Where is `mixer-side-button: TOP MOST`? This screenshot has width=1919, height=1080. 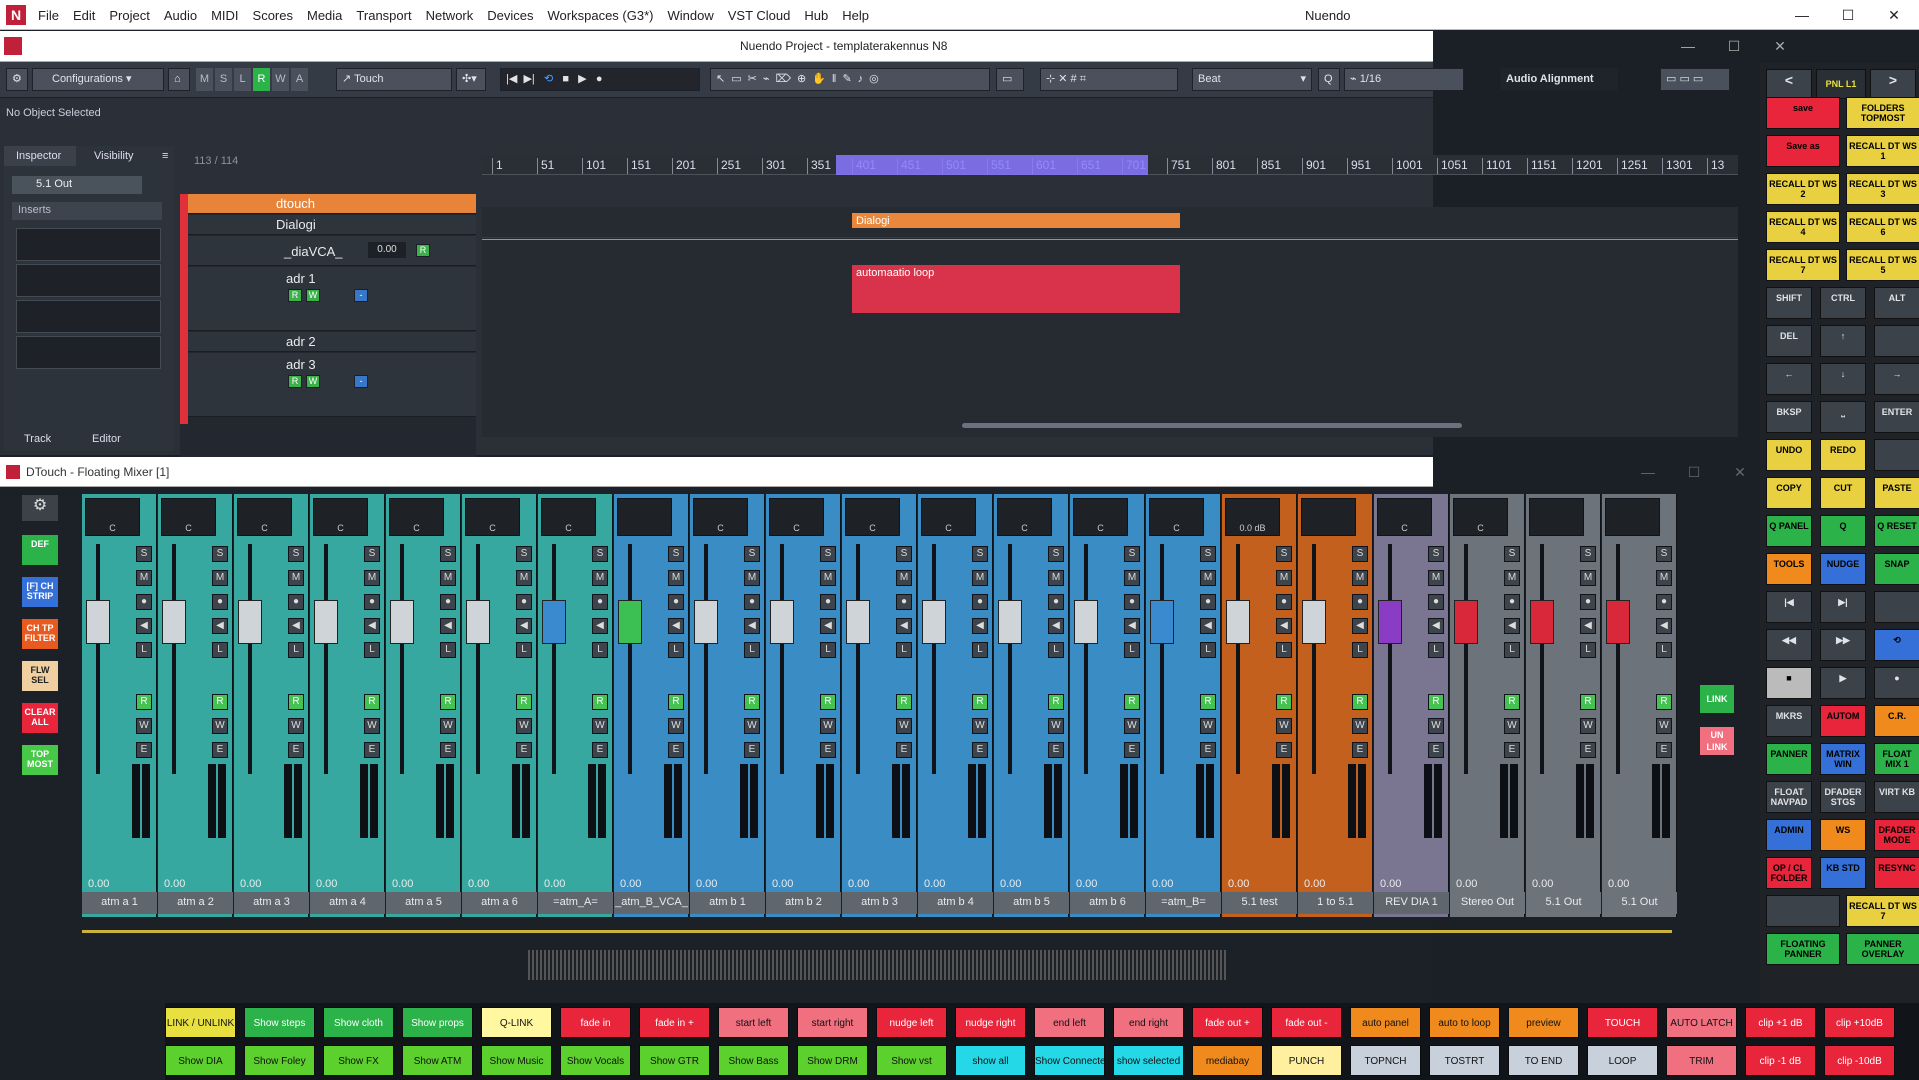 mixer-side-button: TOP MOST is located at coordinates (40, 760).